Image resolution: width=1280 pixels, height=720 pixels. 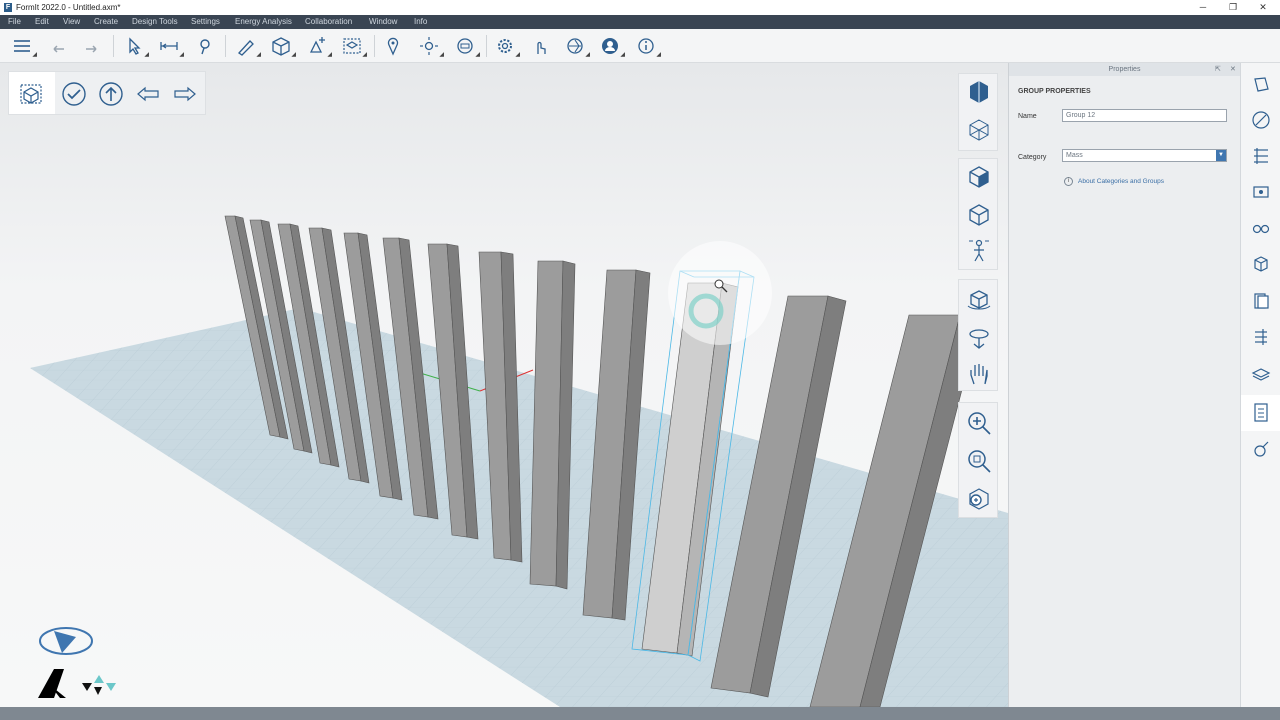 I want to click on minimize-button: ─, so click(x=1203, y=7).